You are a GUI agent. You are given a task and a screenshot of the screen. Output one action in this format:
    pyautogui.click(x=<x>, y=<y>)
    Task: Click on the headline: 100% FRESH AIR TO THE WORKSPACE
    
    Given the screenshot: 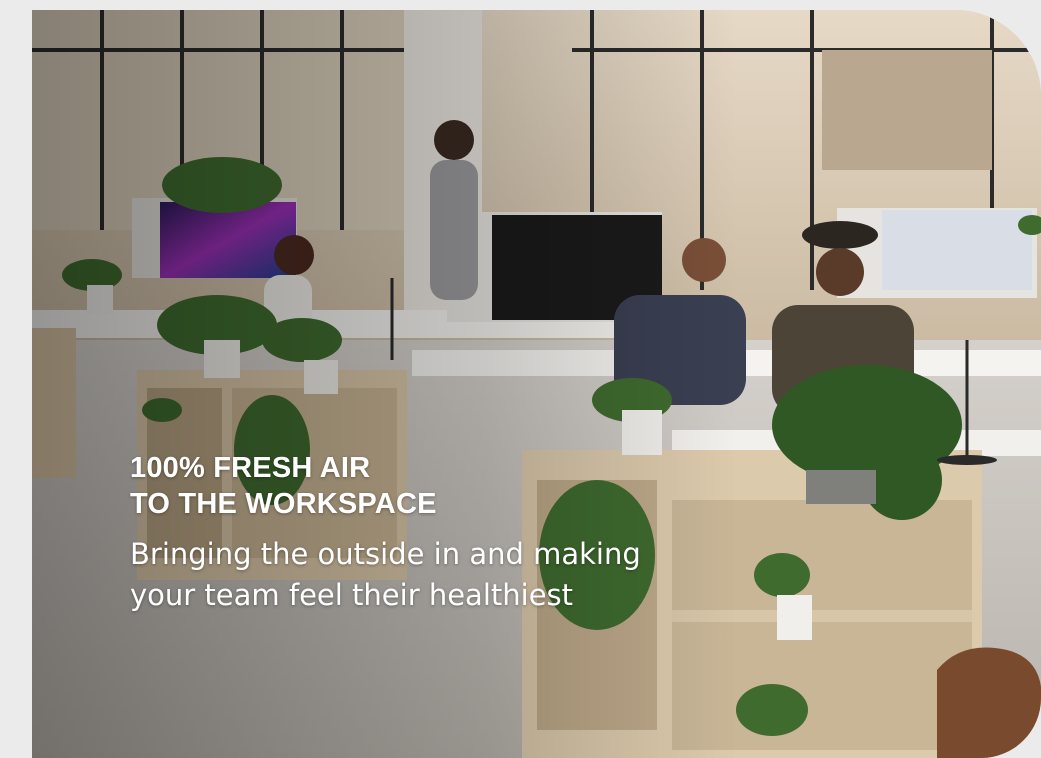 What is the action you would take?
    pyautogui.click(x=480, y=486)
    